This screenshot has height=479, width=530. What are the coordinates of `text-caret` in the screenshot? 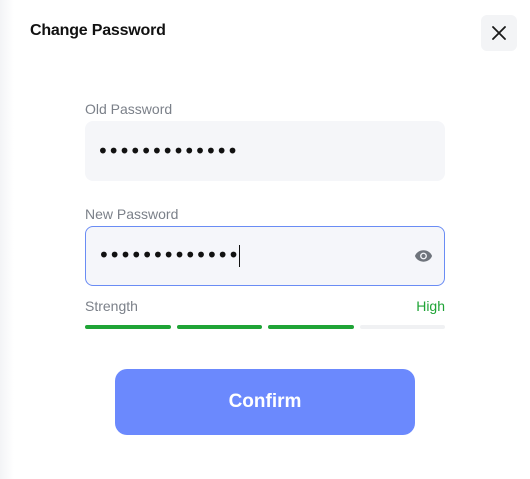 It's located at (240, 256).